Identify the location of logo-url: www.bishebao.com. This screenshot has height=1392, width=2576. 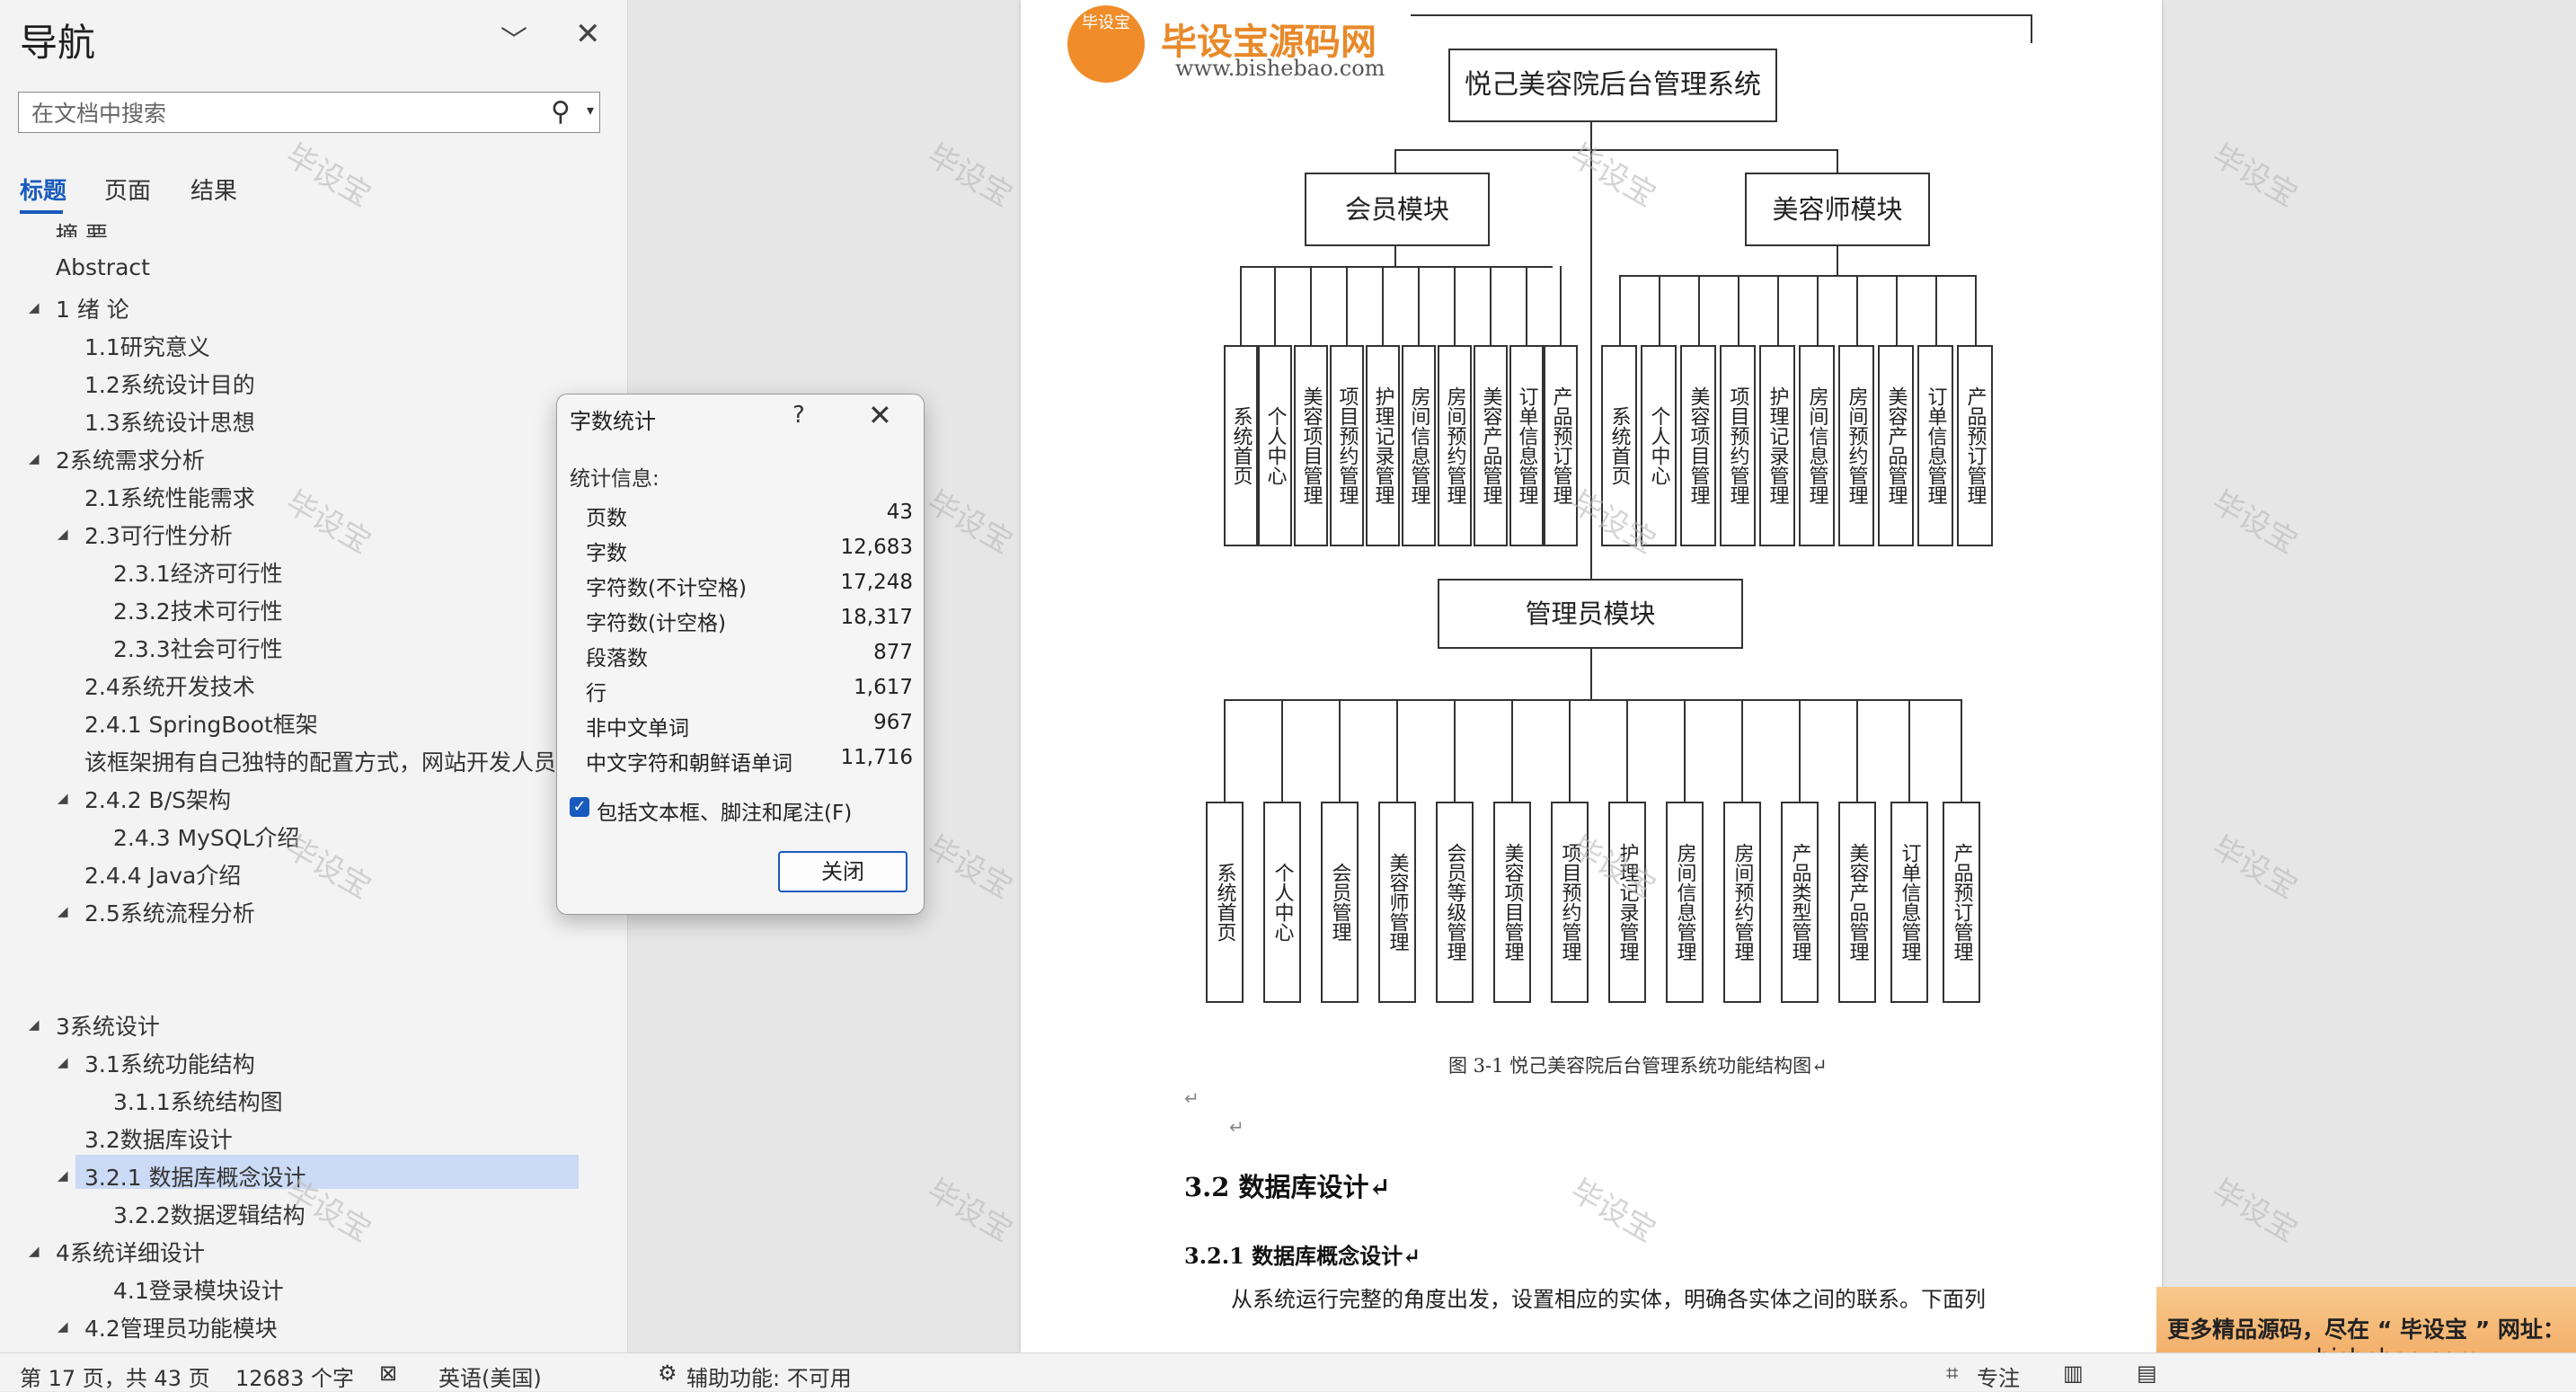
(1280, 68).